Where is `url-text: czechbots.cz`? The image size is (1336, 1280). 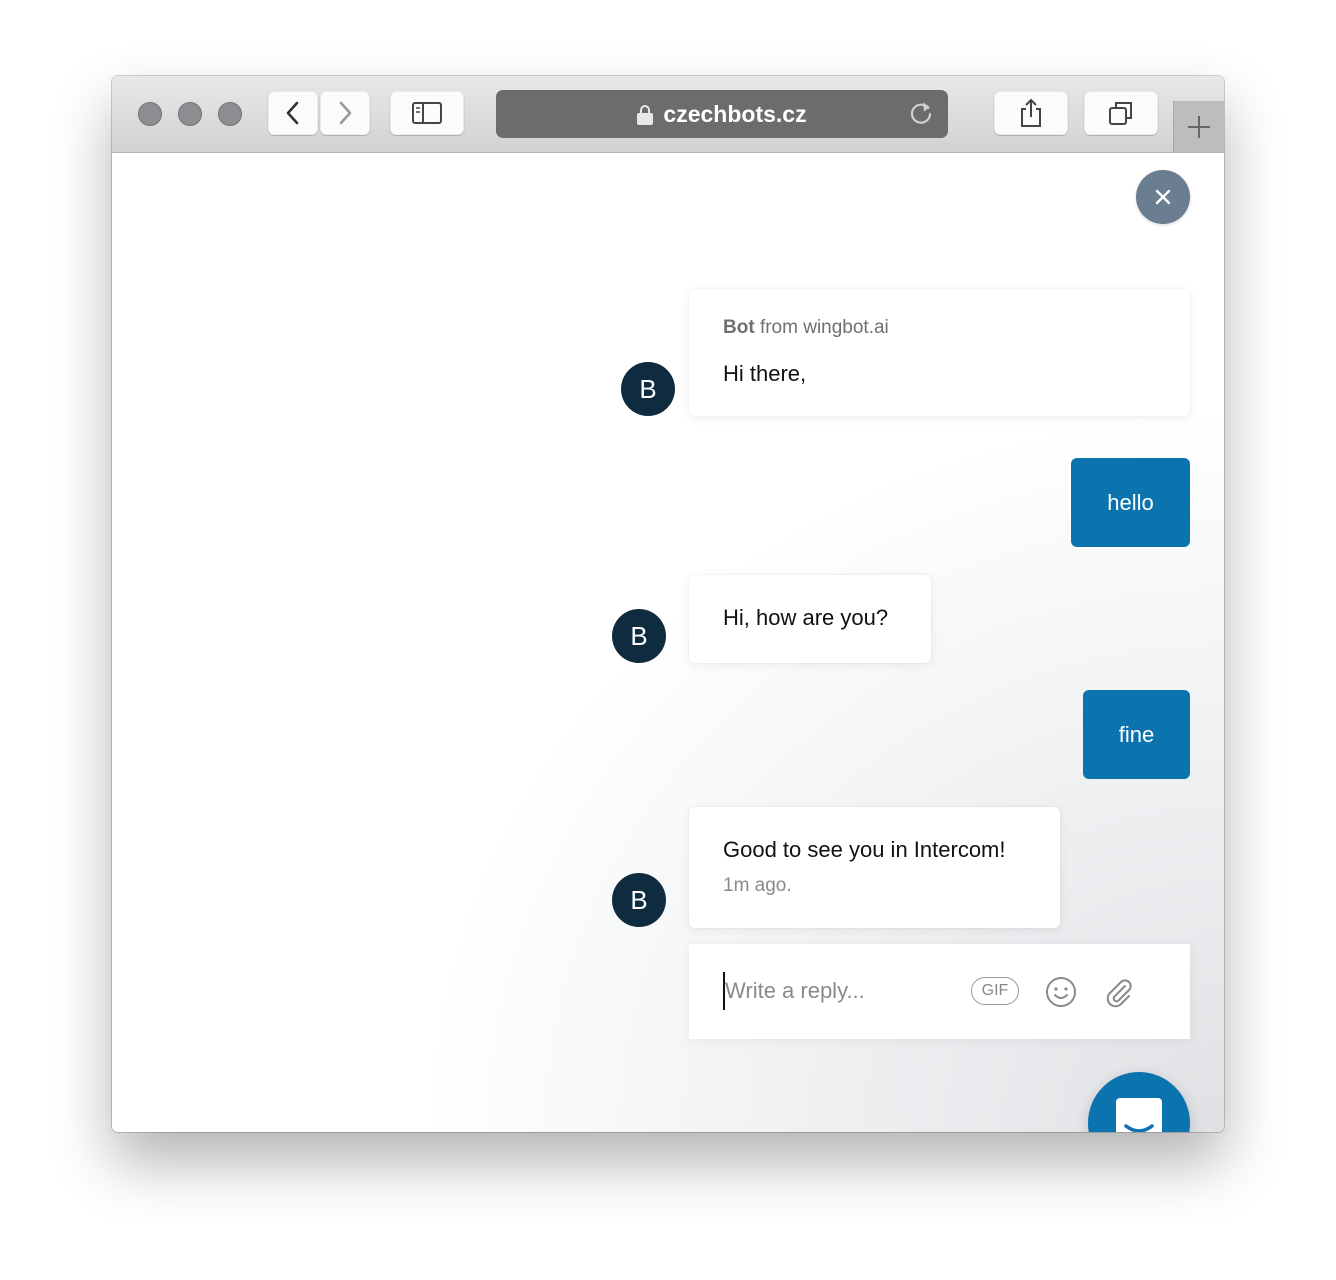 url-text: czechbots.cz is located at coordinates (735, 113).